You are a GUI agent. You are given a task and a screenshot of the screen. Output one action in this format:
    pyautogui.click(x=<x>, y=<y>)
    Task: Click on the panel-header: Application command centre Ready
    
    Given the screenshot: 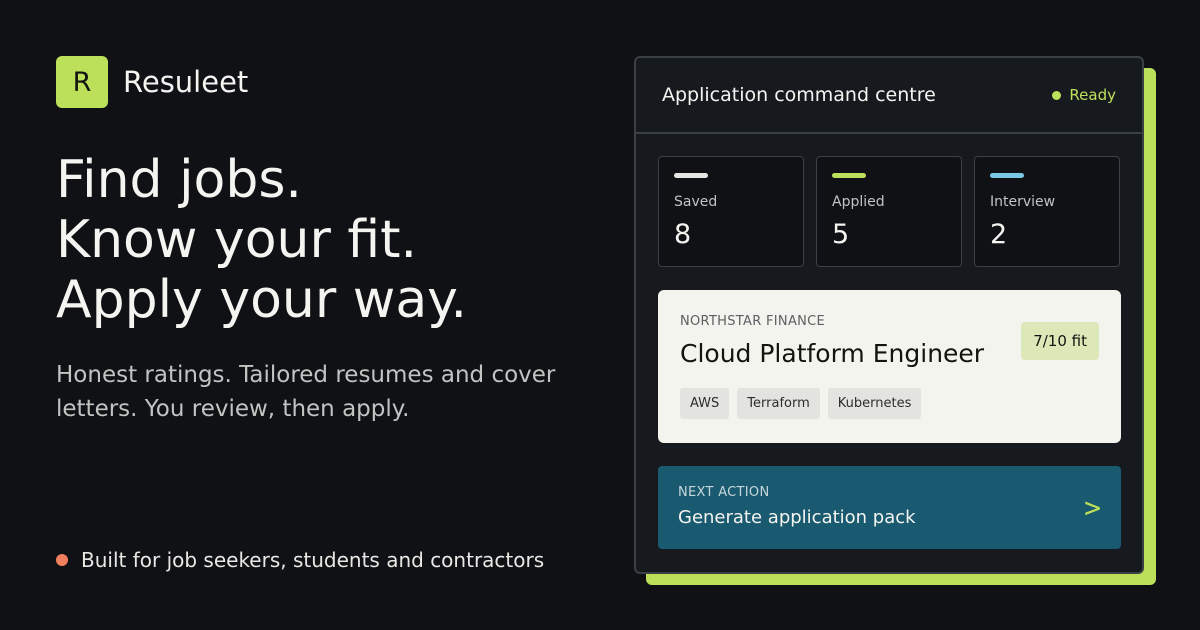 What is the action you would take?
    pyautogui.click(x=889, y=96)
    